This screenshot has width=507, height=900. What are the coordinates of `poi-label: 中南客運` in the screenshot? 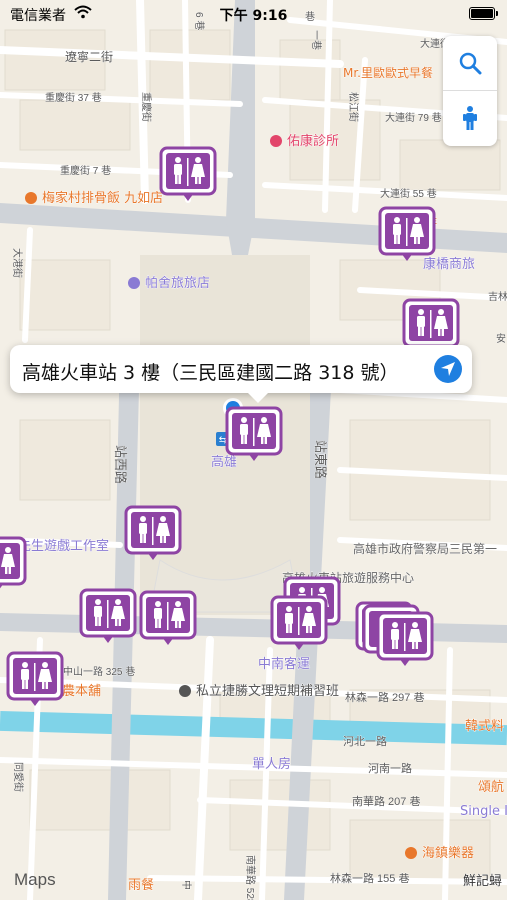 It's located at (284, 664).